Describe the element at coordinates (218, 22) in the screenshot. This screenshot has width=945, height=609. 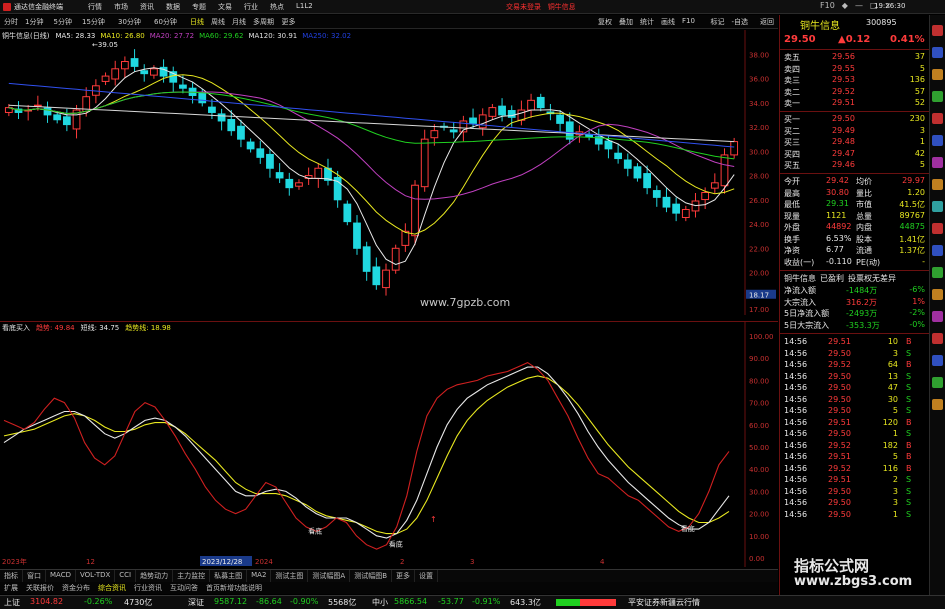
I see `period-tab: 周线` at that location.